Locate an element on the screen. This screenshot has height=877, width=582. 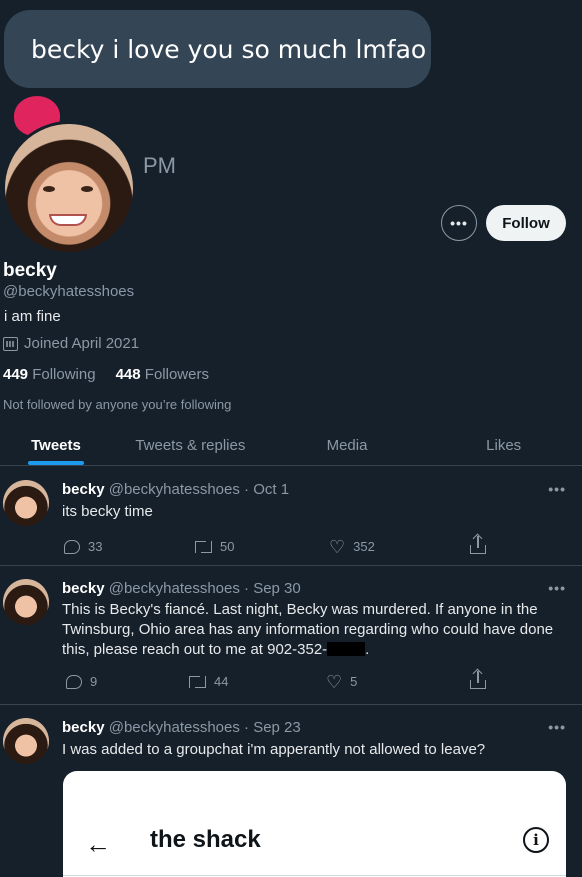
divider is located at coordinates (314, 875).